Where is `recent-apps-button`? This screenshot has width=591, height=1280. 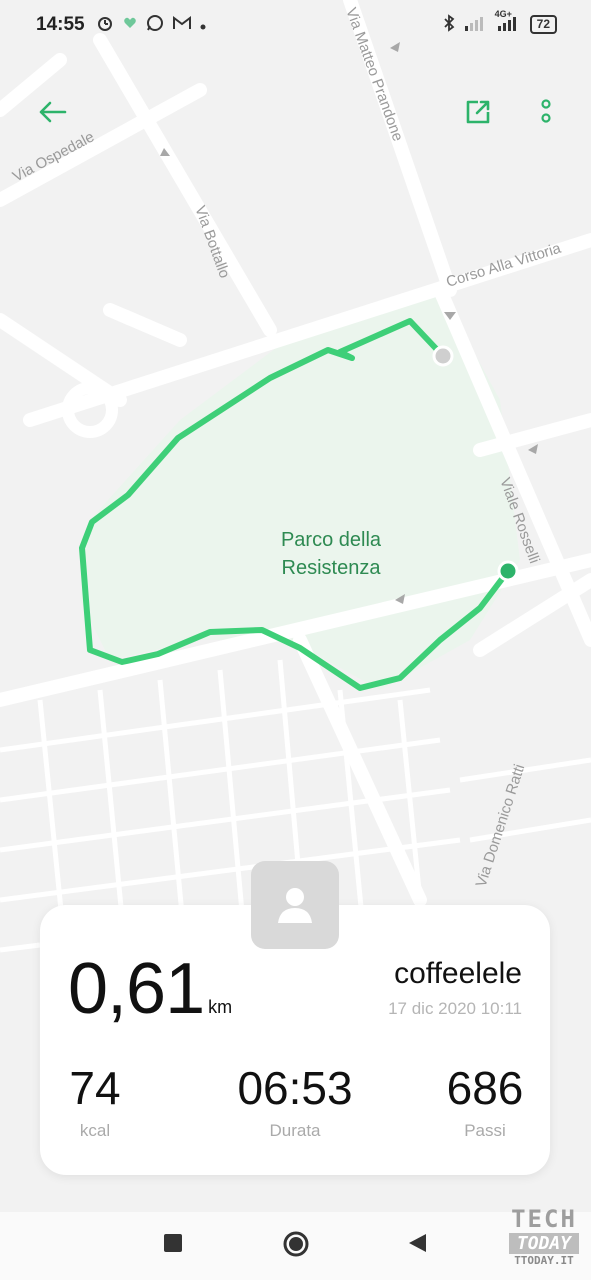
recent-apps-button is located at coordinates (173, 1245).